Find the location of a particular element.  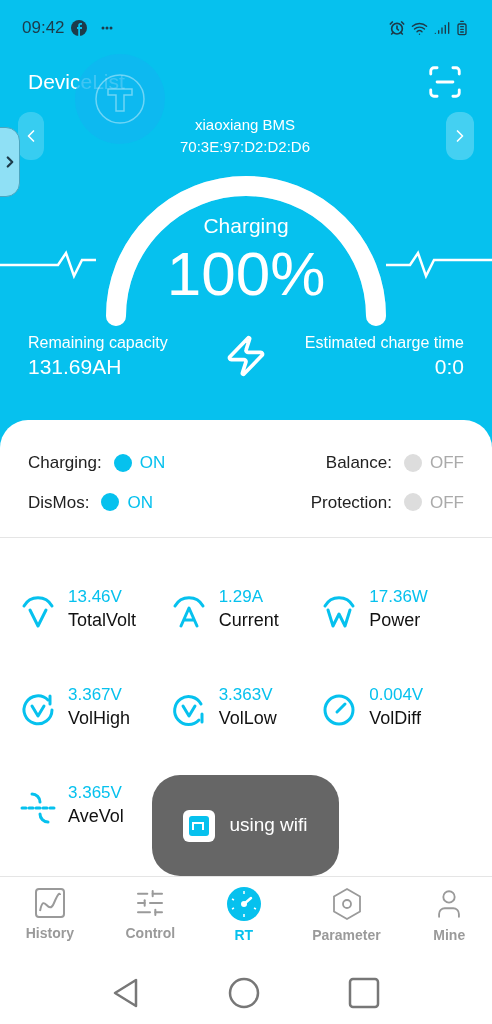

nav-tab: Parameter is located at coordinates (346, 924).